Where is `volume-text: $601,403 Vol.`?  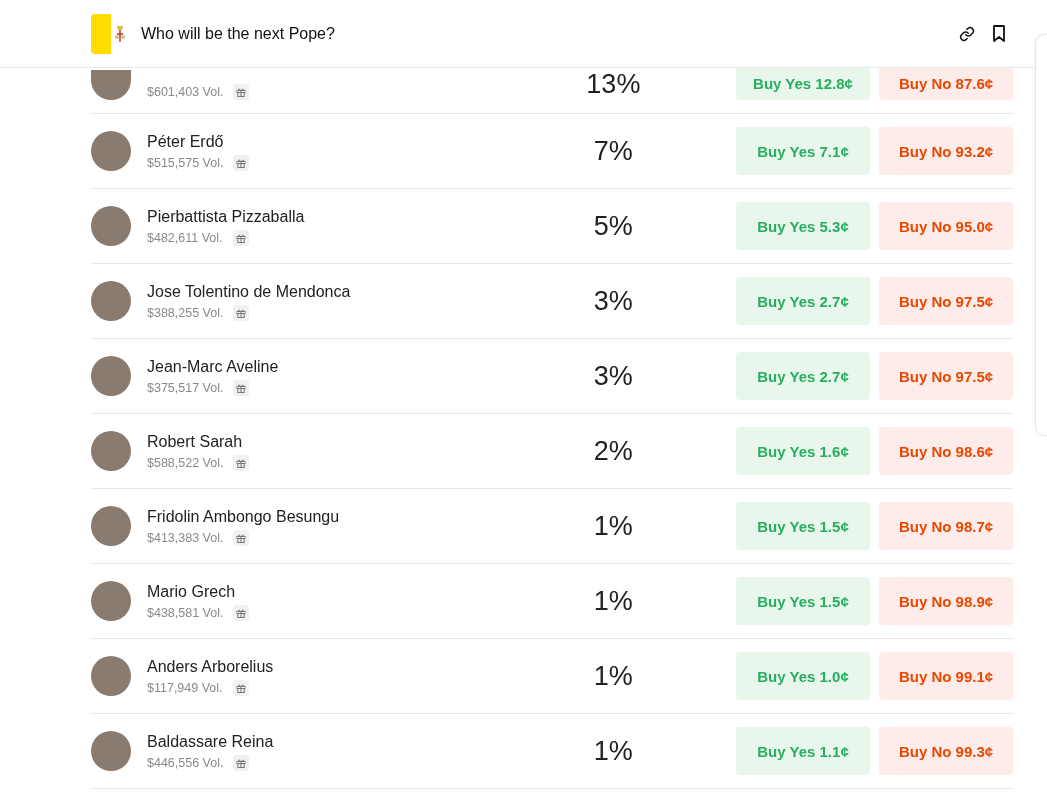
volume-text: $601,403 Vol. is located at coordinates (185, 92).